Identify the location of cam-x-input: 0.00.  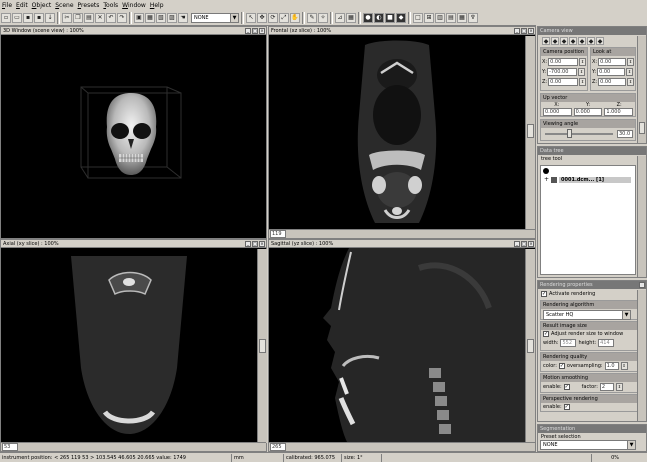
(563, 62).